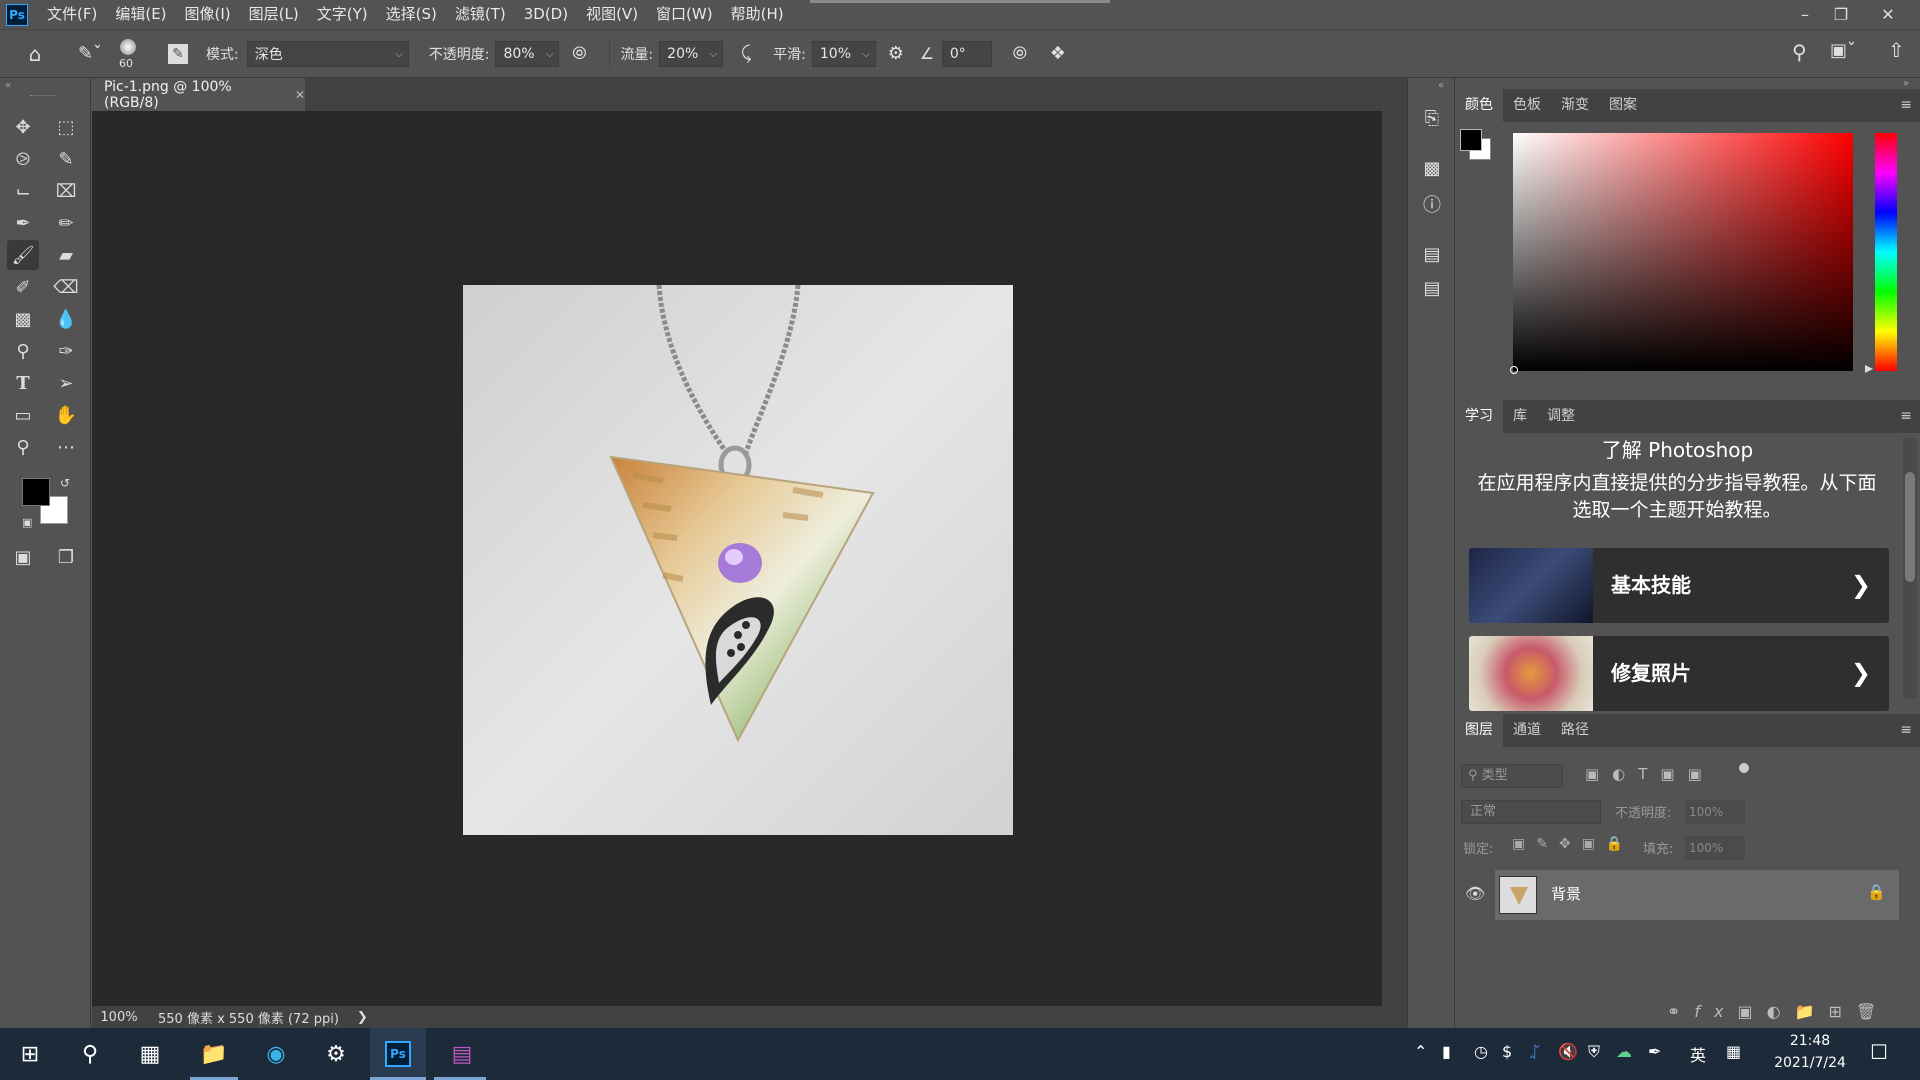  I want to click on learn-card-fix-photo: 修复照片 ❯, so click(1679, 673).